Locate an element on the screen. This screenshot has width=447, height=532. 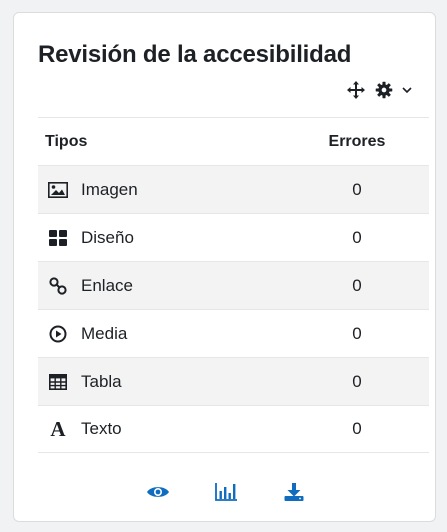
eye-icon is located at coordinates (158, 492).